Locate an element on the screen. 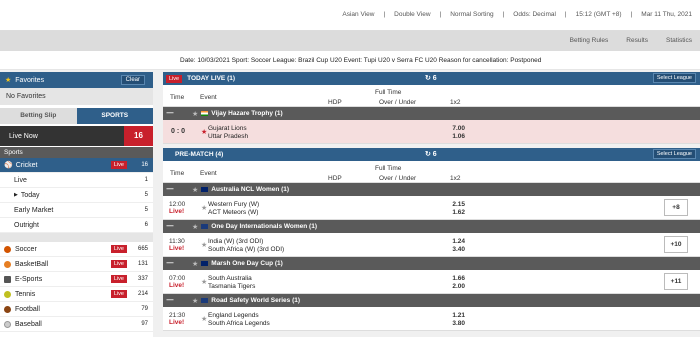 The width and height of the screenshot is (700, 337). col-time: Time is located at coordinates (177, 173).